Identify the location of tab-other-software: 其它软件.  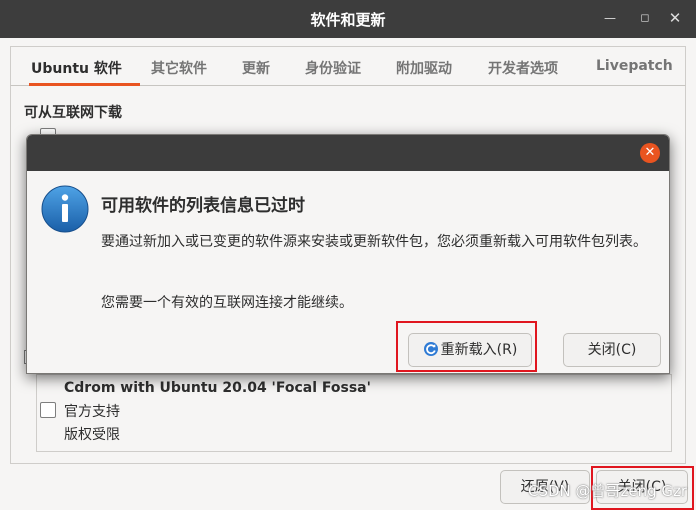
(179, 68).